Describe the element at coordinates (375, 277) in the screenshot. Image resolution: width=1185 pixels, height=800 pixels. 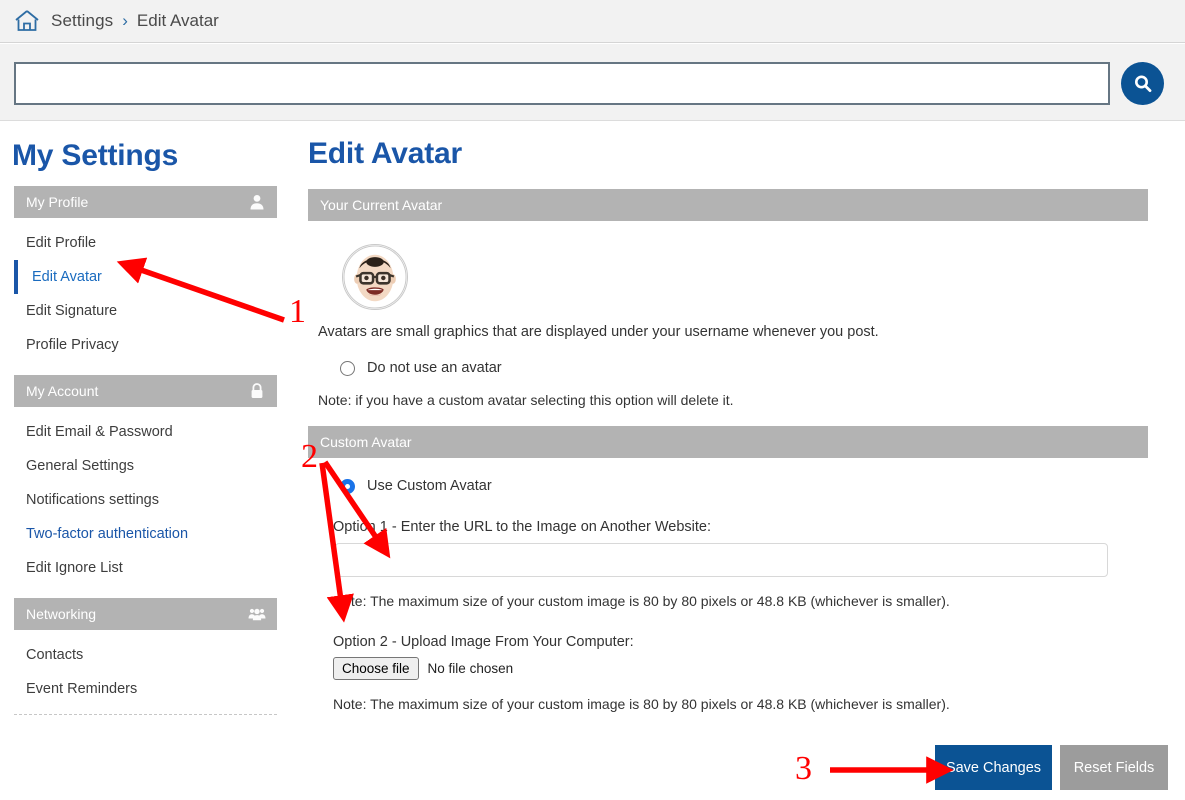
I see `avatar` at that location.